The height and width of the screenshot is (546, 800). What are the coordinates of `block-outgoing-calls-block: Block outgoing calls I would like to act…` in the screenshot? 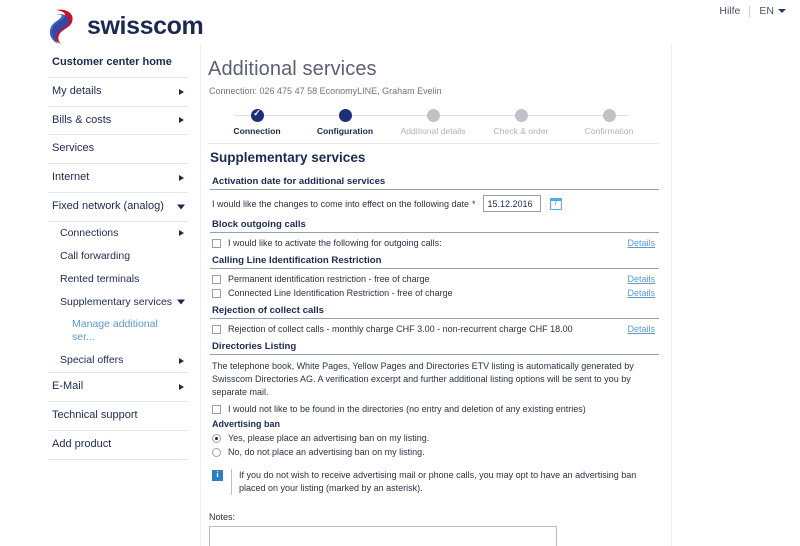 It's located at (434, 233).